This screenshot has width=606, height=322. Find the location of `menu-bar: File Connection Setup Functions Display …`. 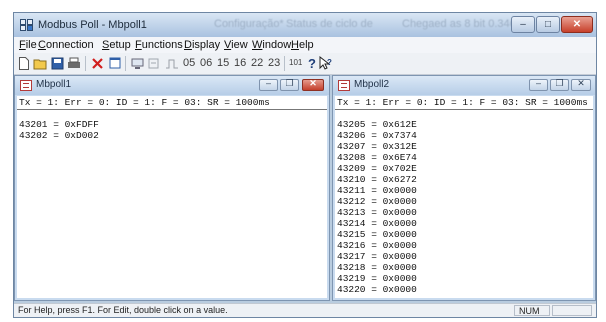

menu-bar: File Connection Setup Functions Display … is located at coordinates (305, 45).